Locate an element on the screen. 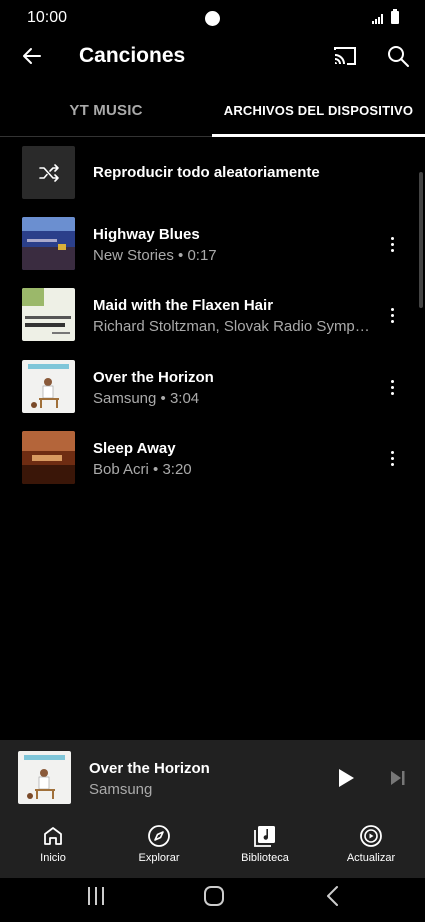 The image size is (425, 922). nav-library: Biblioteca is located at coordinates (265, 847).